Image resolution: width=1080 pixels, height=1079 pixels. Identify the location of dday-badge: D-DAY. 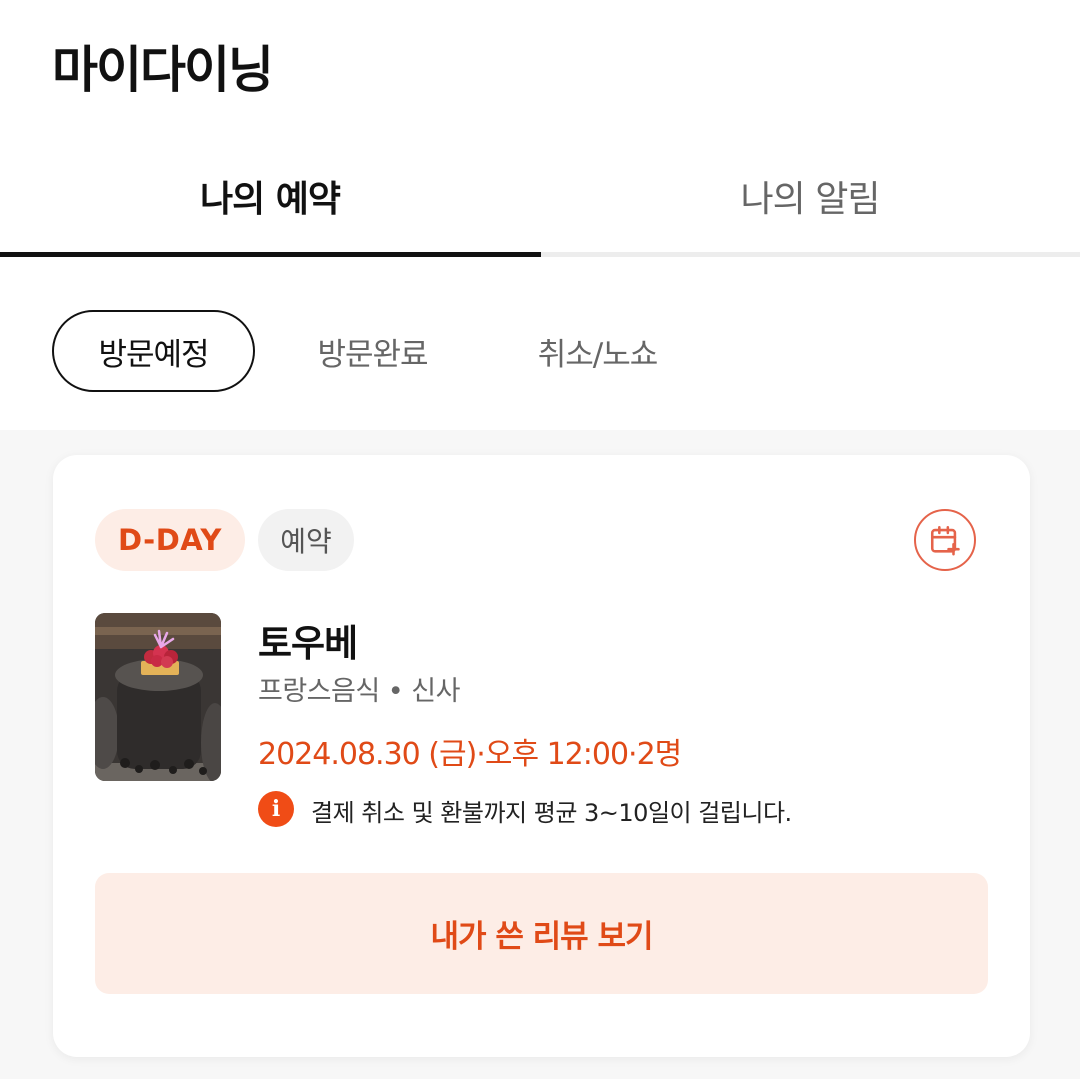
(170, 540).